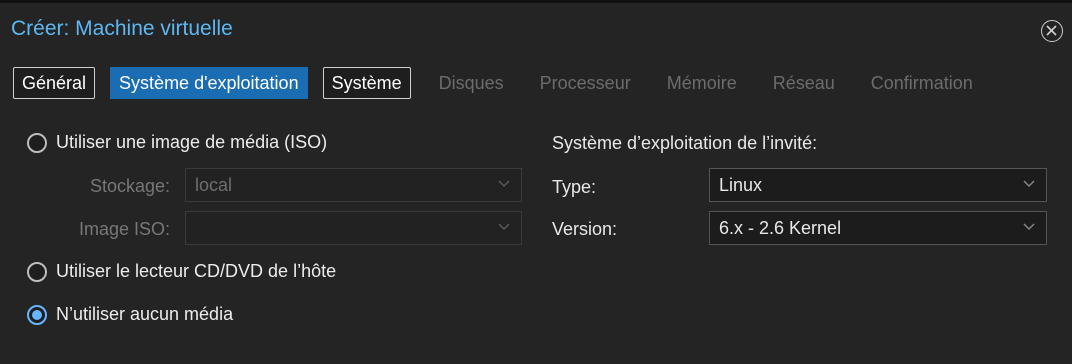 The image size is (1072, 364). I want to click on radio-label: Utiliser une image de média (ISO), so click(192, 142).